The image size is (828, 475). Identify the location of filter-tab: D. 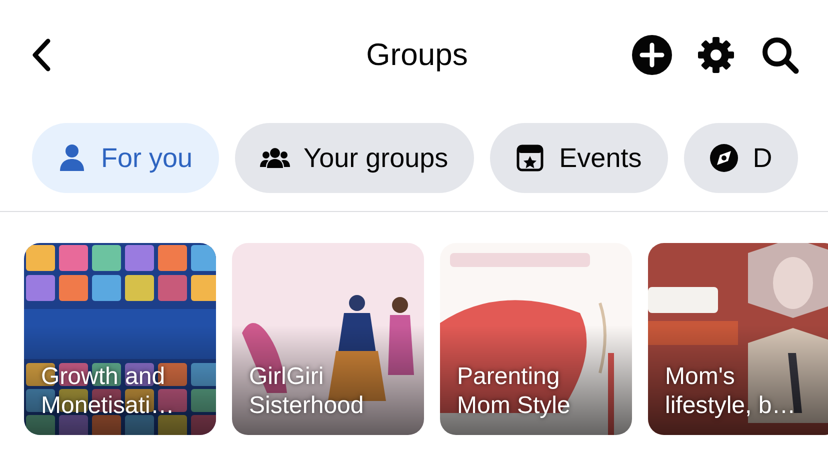
(741, 158).